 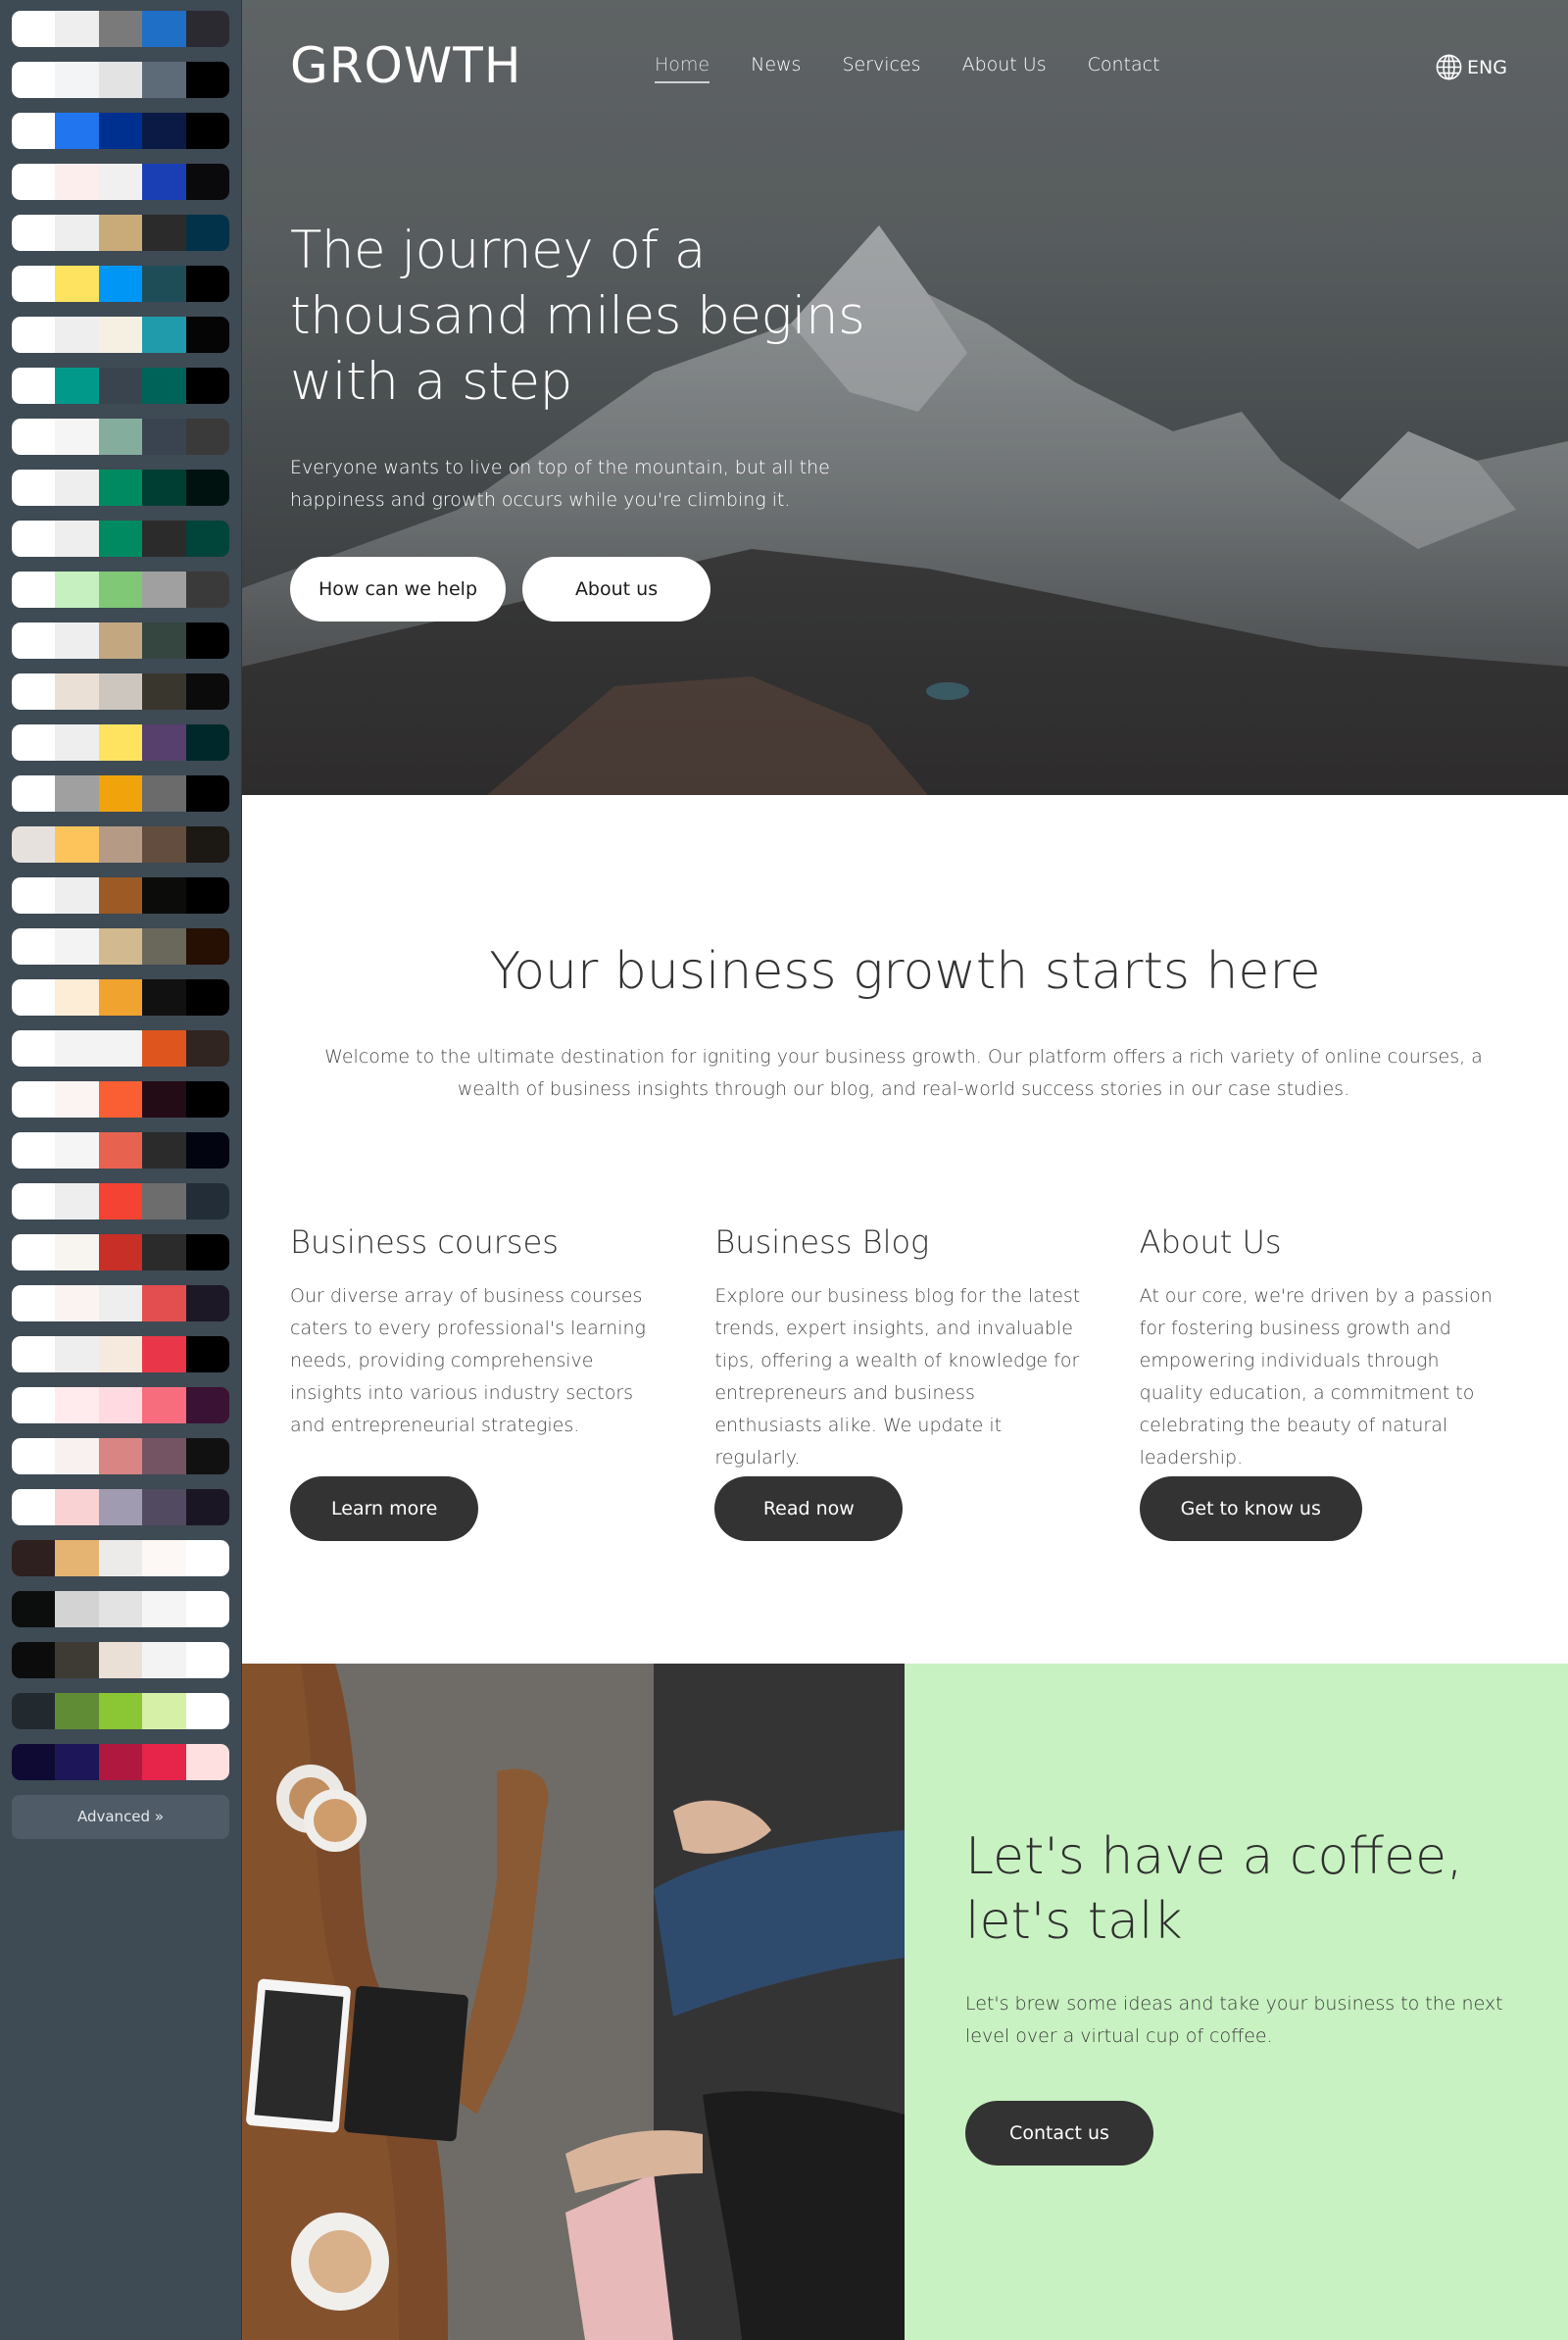 I want to click on advanced-button: Advanced », so click(x=120, y=1817).